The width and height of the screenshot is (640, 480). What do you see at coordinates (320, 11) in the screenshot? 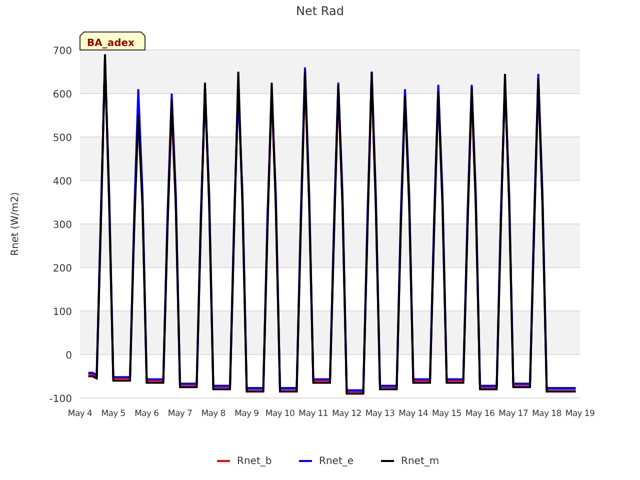
I see `chart-title: Net Rad` at bounding box center [320, 11].